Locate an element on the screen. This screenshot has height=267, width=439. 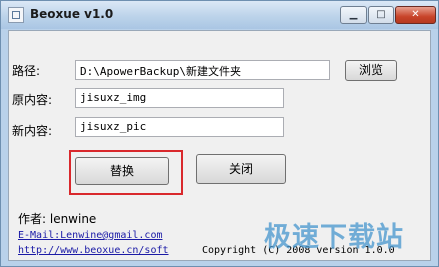
path-label: 路径: is located at coordinates (26, 71).